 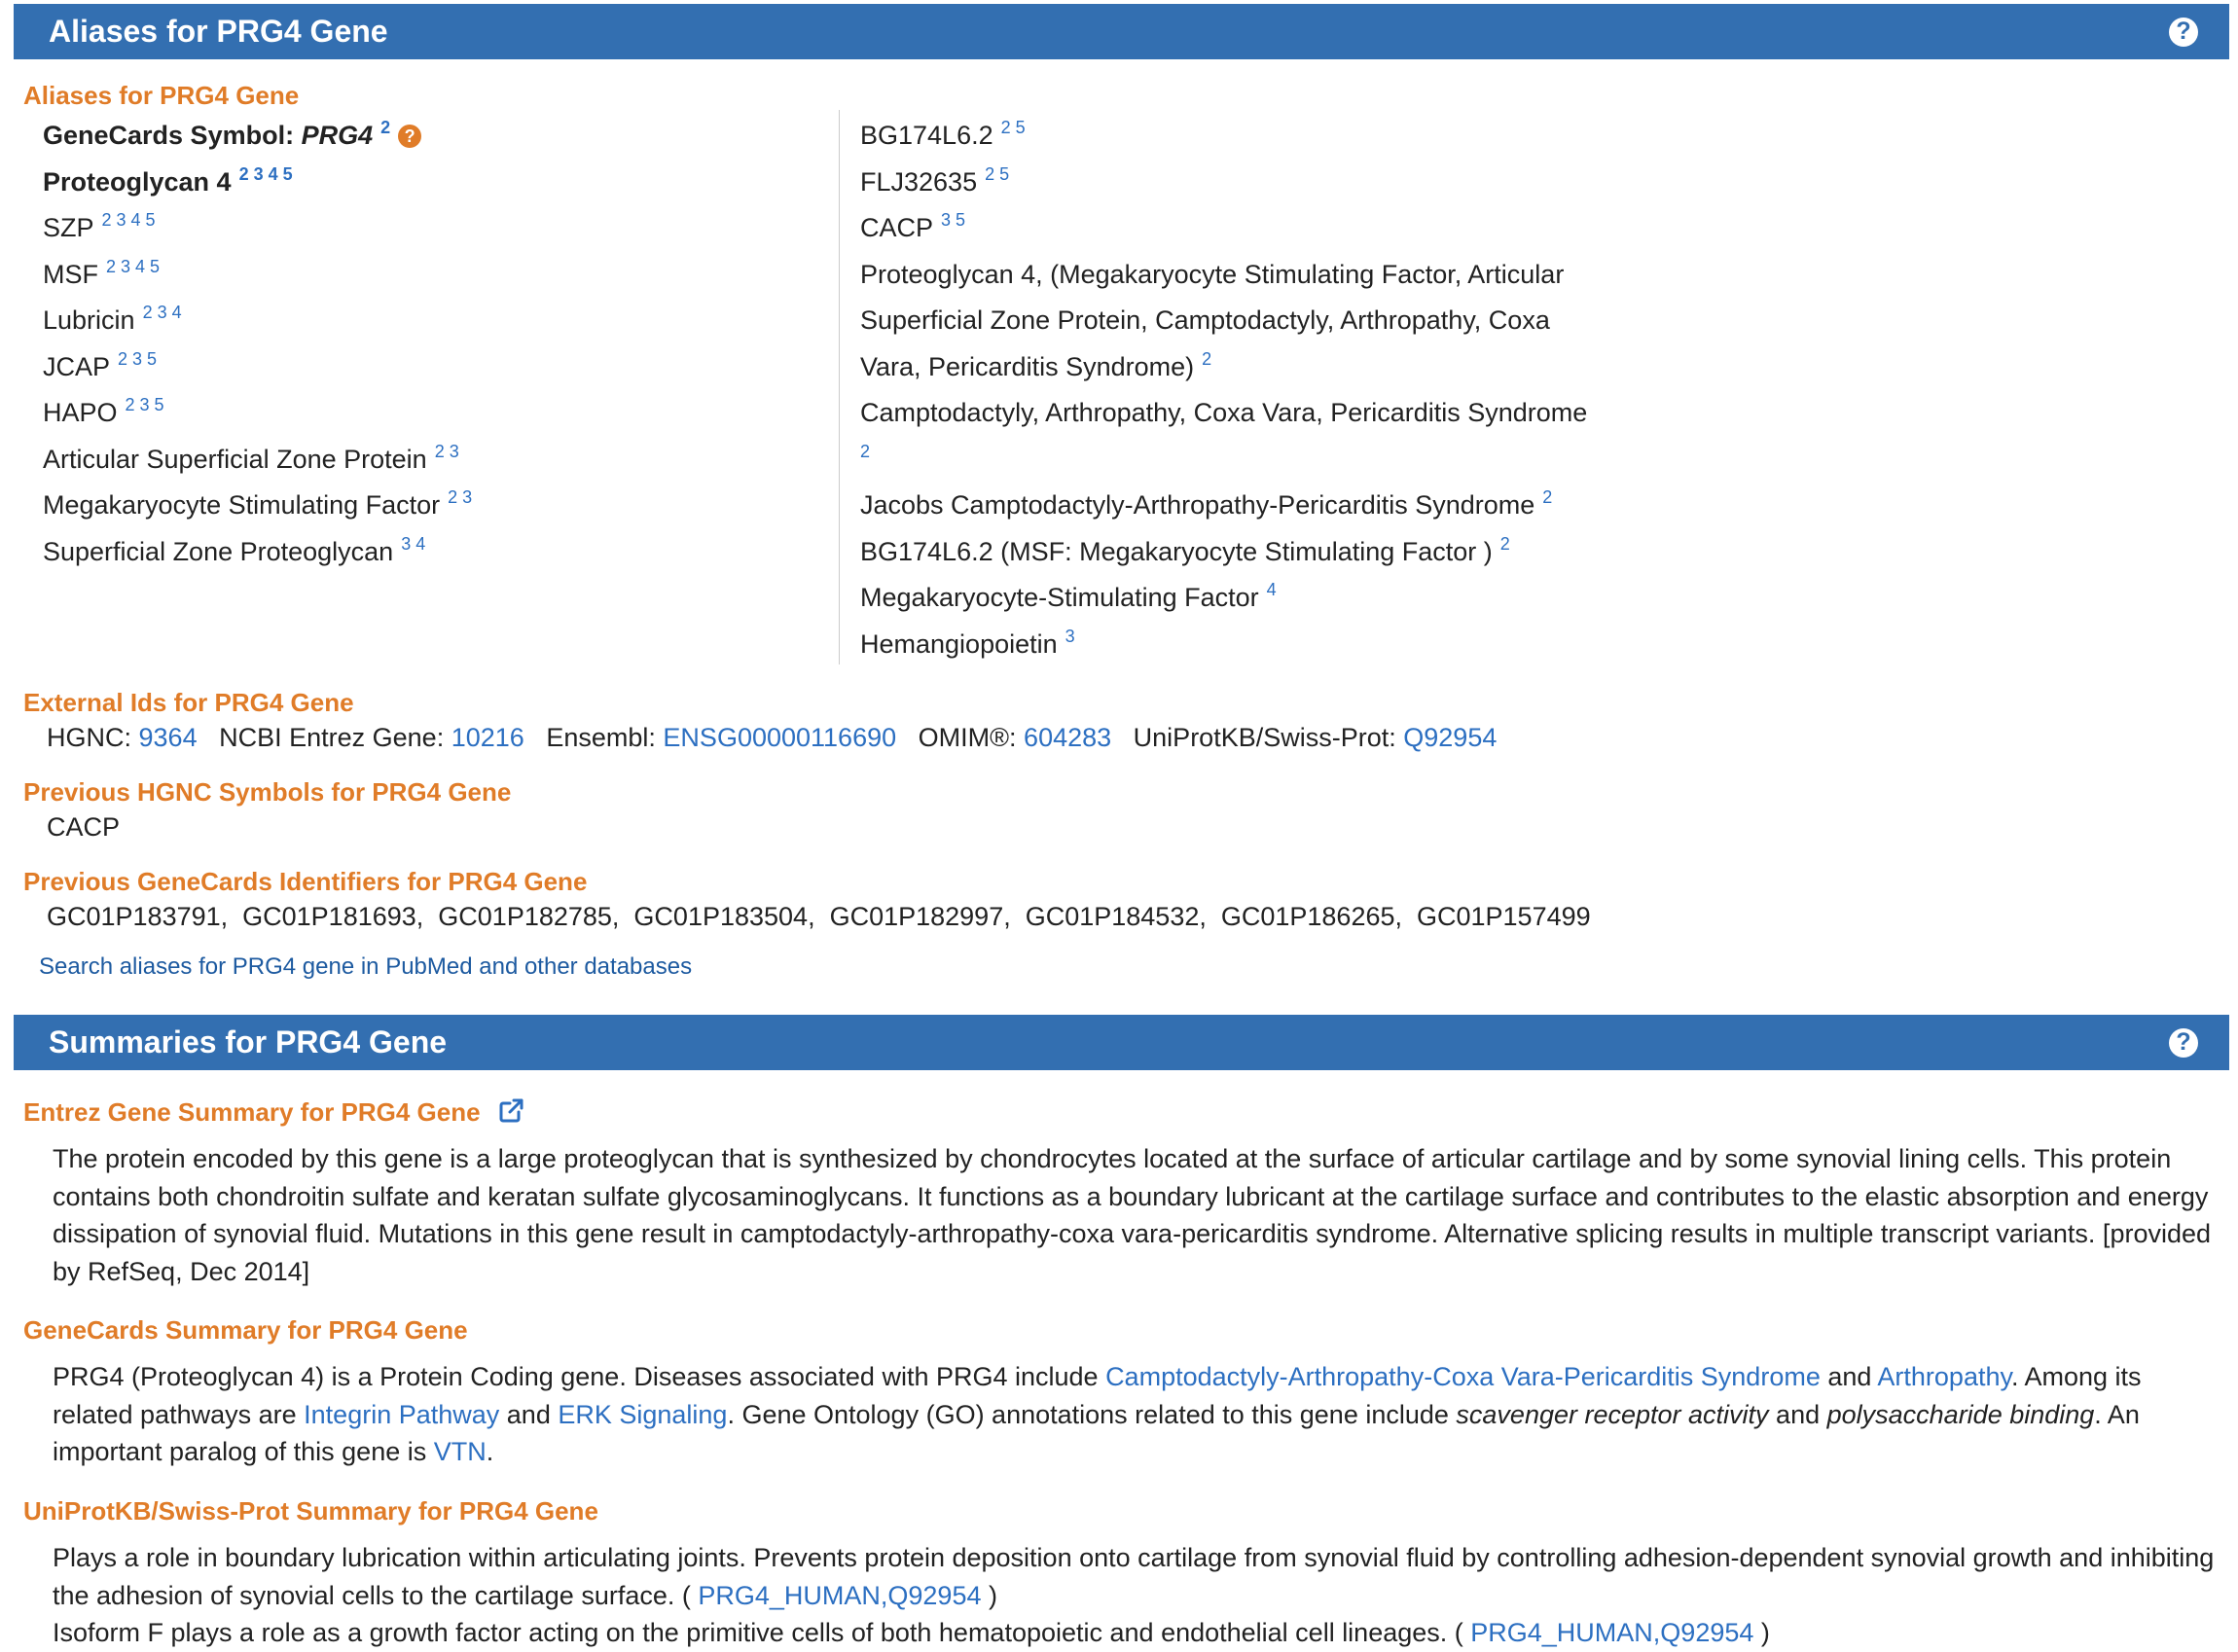 I want to click on ensembl-label: Ensembl:, so click(x=601, y=737).